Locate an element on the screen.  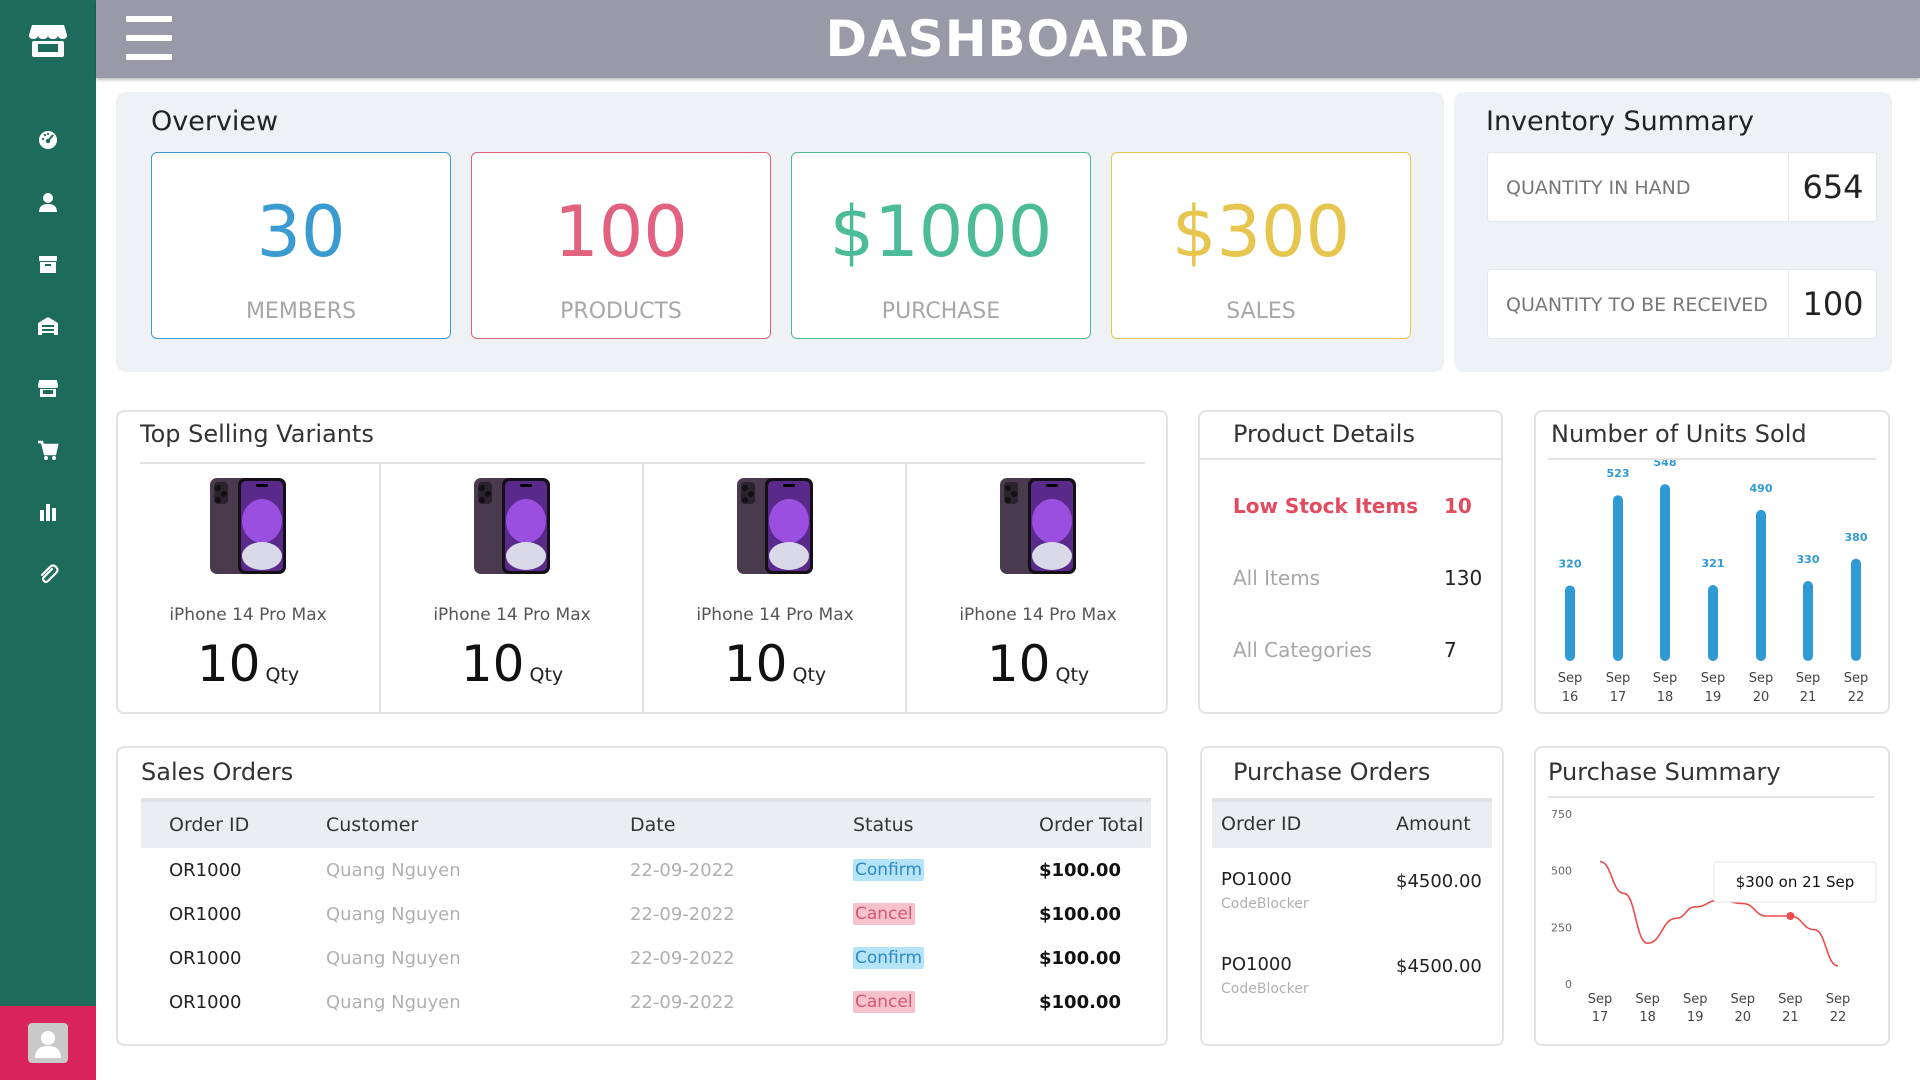
sidebar-item-user is located at coordinates (48, 202).